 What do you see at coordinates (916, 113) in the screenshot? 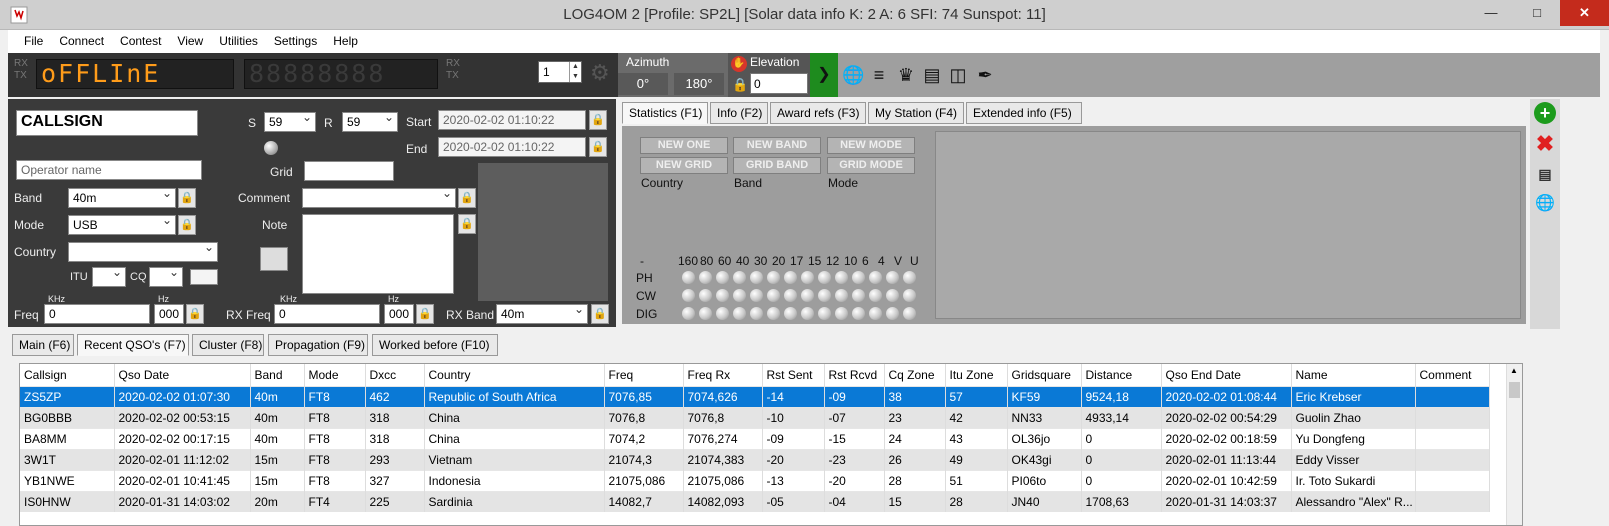
I see `tab-my-station: My Station (F4)` at bounding box center [916, 113].